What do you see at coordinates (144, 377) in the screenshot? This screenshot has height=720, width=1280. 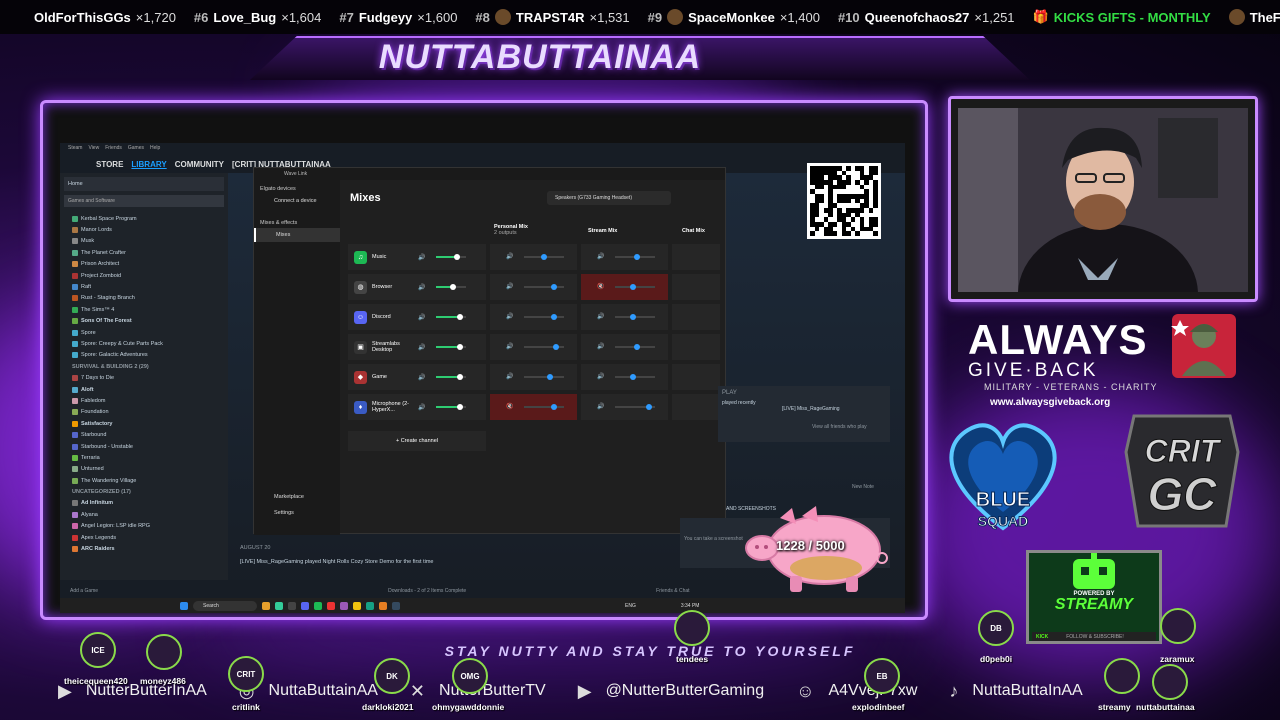 I see `game-list-item: 7 Days to Die` at bounding box center [144, 377].